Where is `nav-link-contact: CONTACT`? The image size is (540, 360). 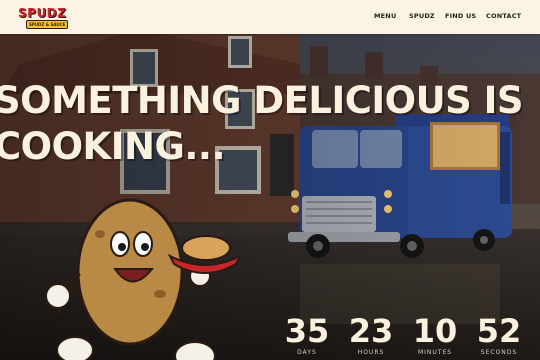 nav-link-contact: CONTACT is located at coordinates (503, 16).